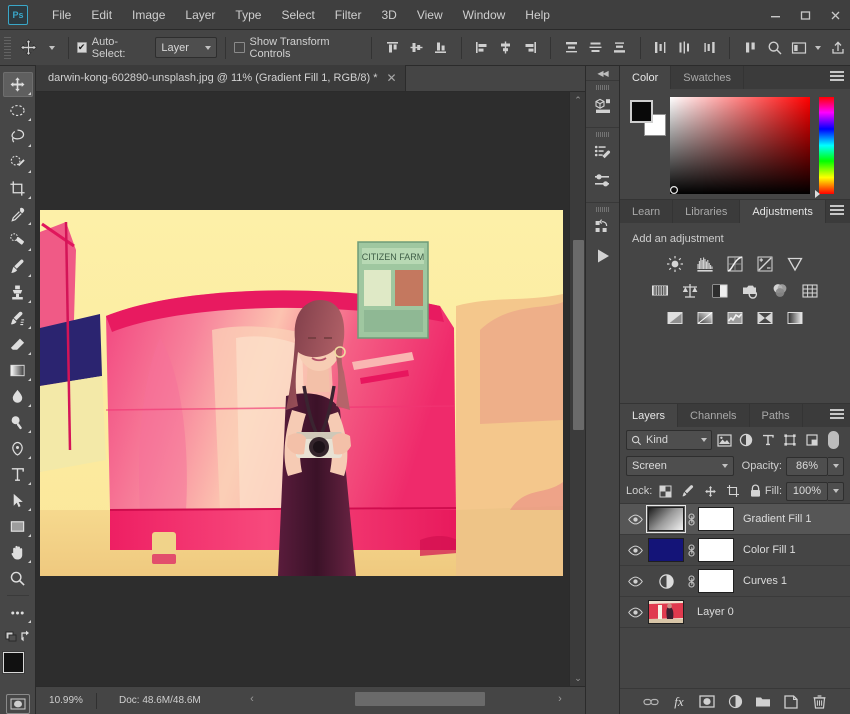 The image size is (850, 714). What do you see at coordinates (482, 48) in the screenshot?
I see `align-left-edges-icon` at bounding box center [482, 48].